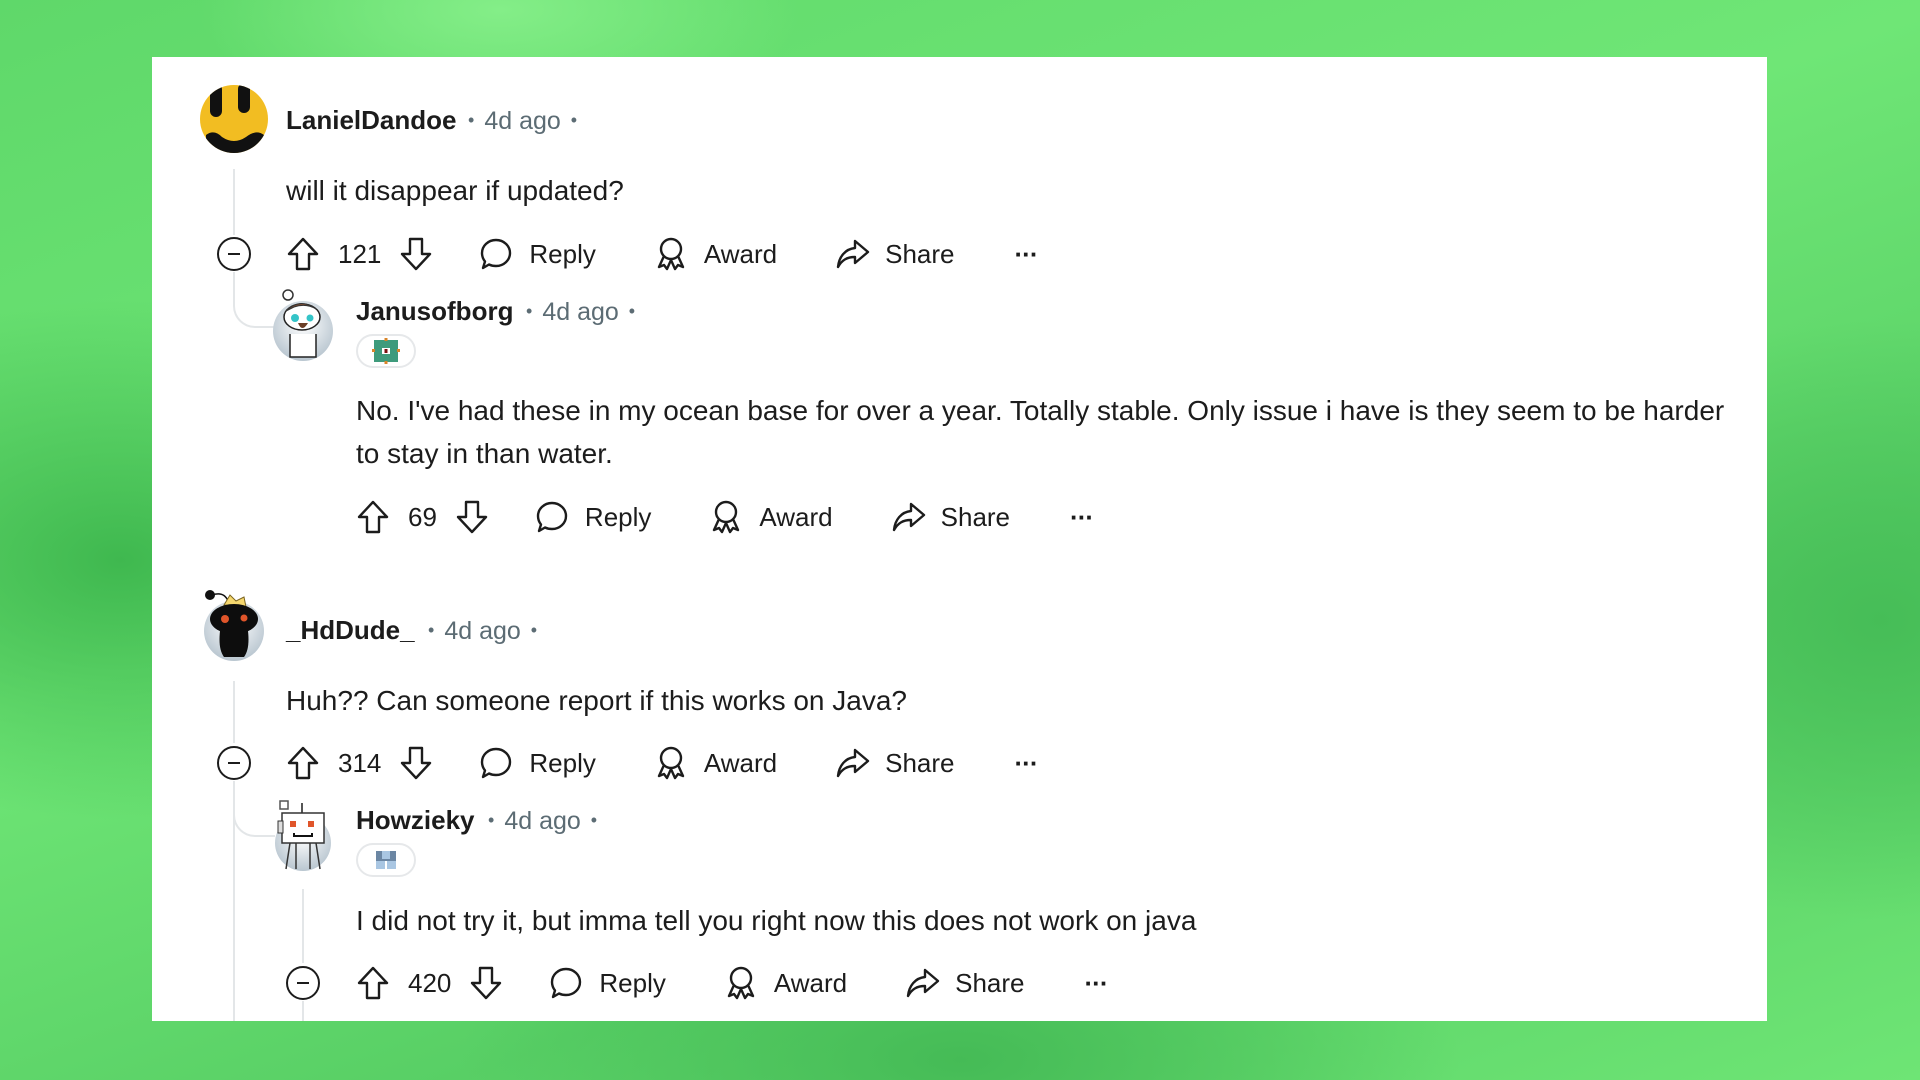 This screenshot has height=1080, width=1920. Describe the element at coordinates (430, 982) in the screenshot. I see `vote-score: 420` at that location.